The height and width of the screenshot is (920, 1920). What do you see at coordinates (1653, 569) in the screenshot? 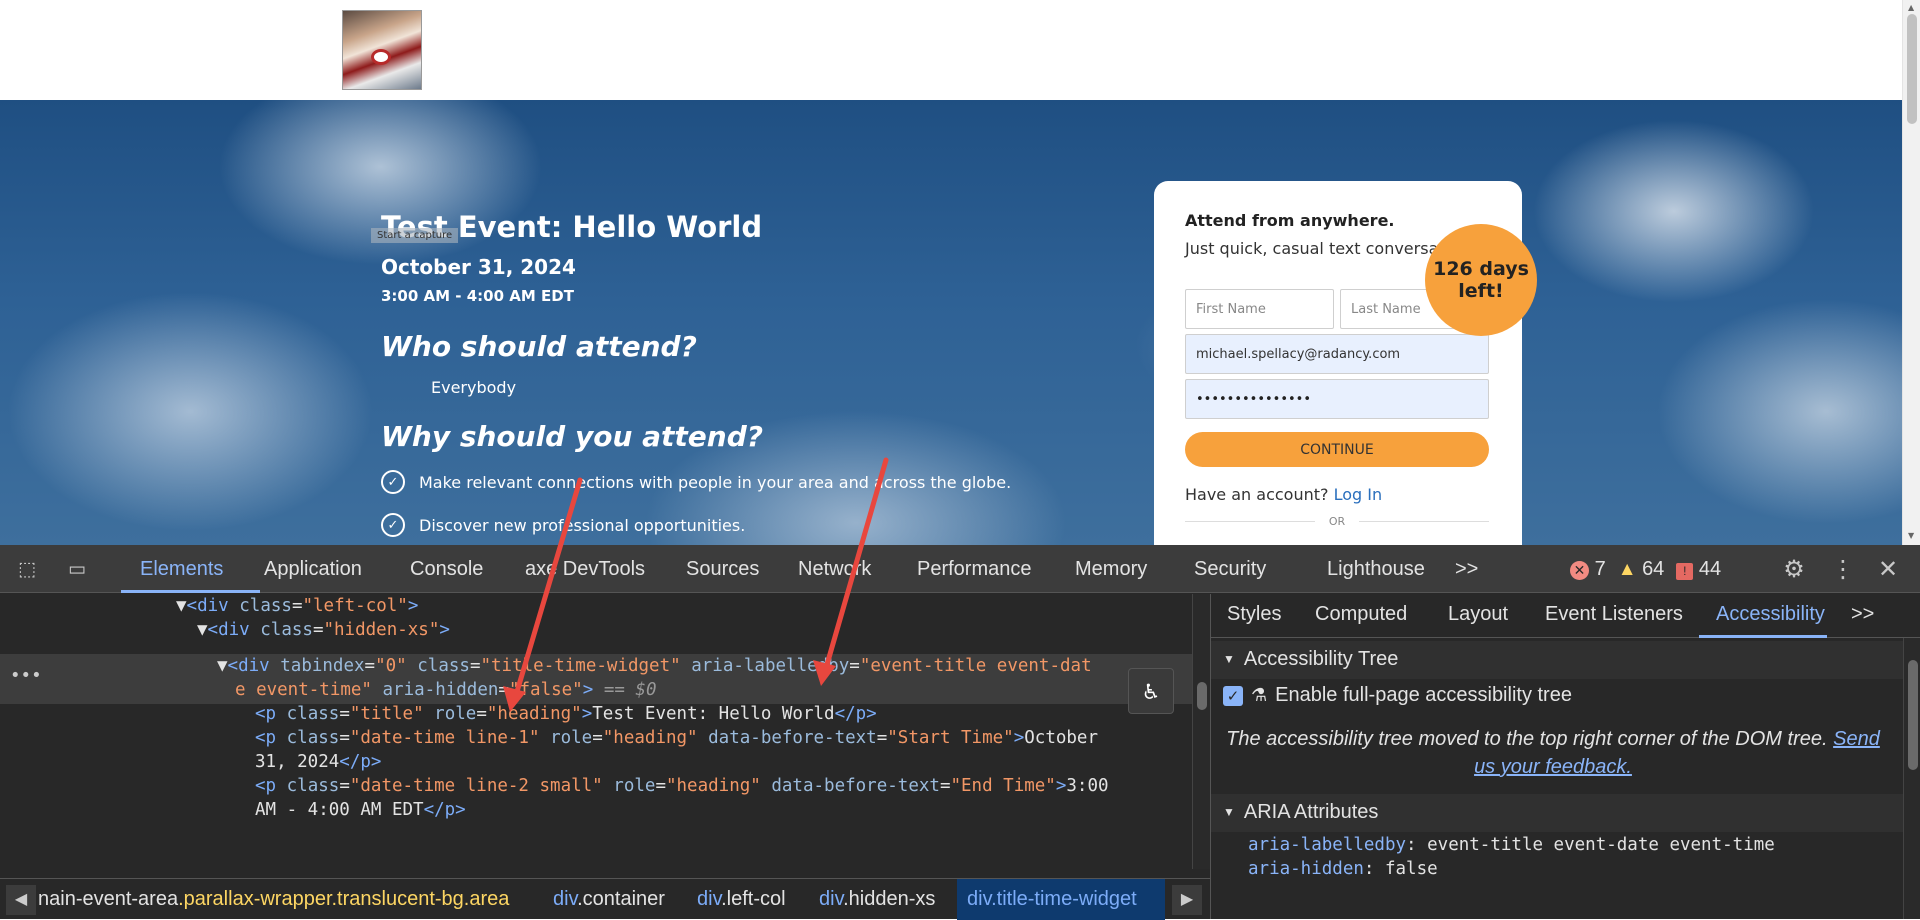
I see `warning-count: 64` at bounding box center [1653, 569].